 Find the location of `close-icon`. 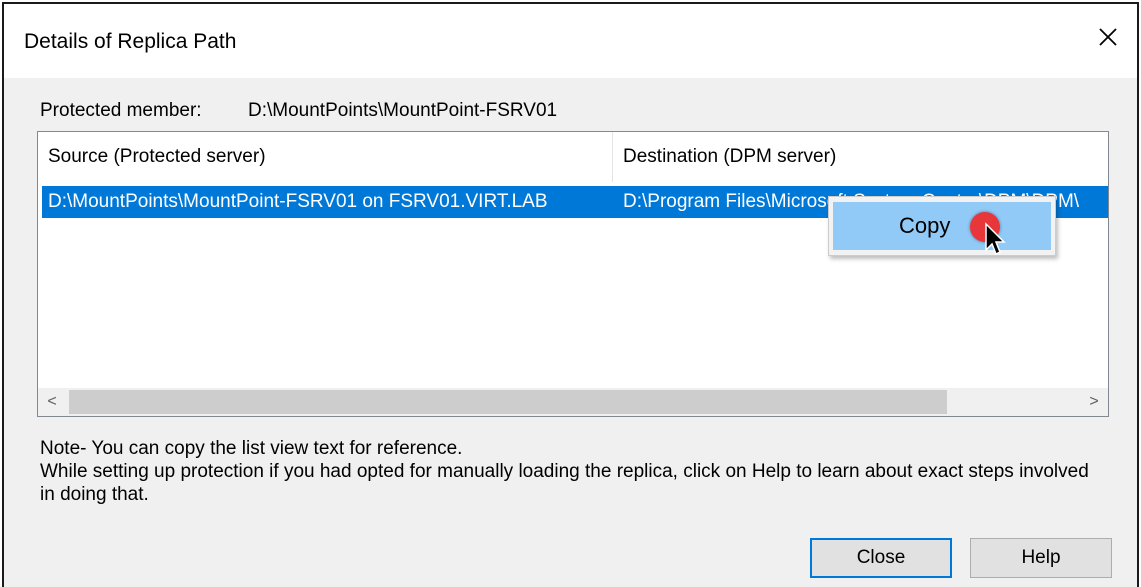

close-icon is located at coordinates (1108, 37).